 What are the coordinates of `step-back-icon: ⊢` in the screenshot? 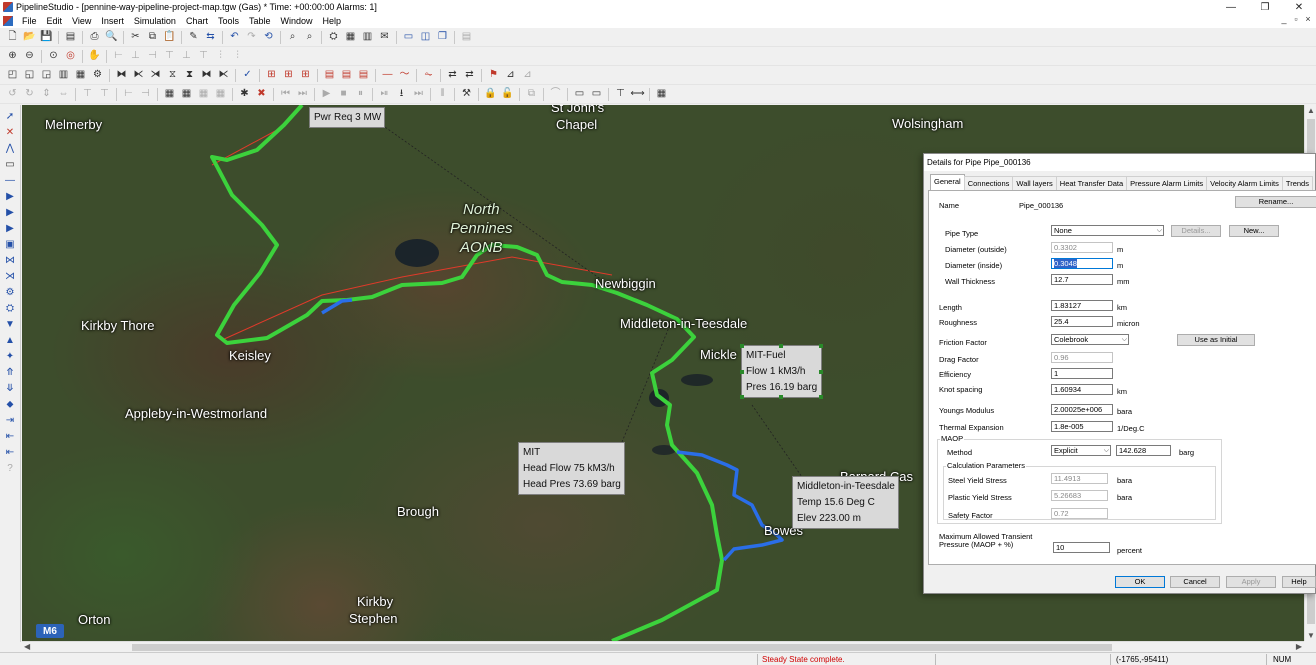 It's located at (128, 94).